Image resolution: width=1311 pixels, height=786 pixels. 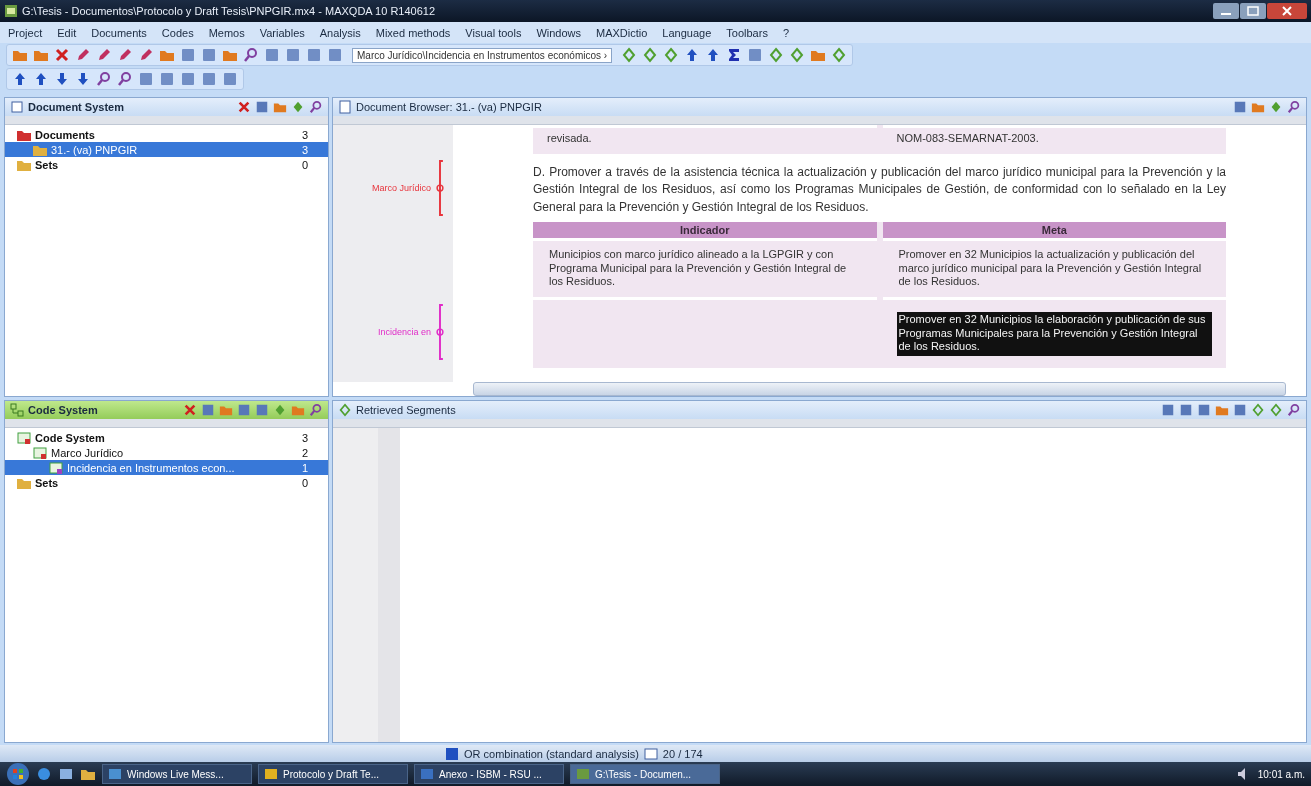 I want to click on code-marker: Incidencia en, so click(x=412, y=332).